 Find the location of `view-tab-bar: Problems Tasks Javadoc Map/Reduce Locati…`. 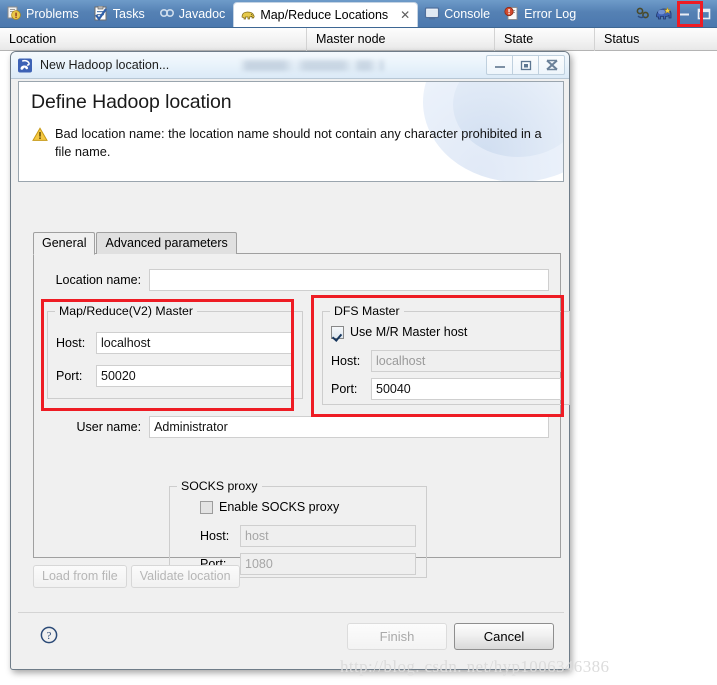

view-tab-bar: Problems Tasks Javadoc Map/Reduce Locati… is located at coordinates (358, 14).